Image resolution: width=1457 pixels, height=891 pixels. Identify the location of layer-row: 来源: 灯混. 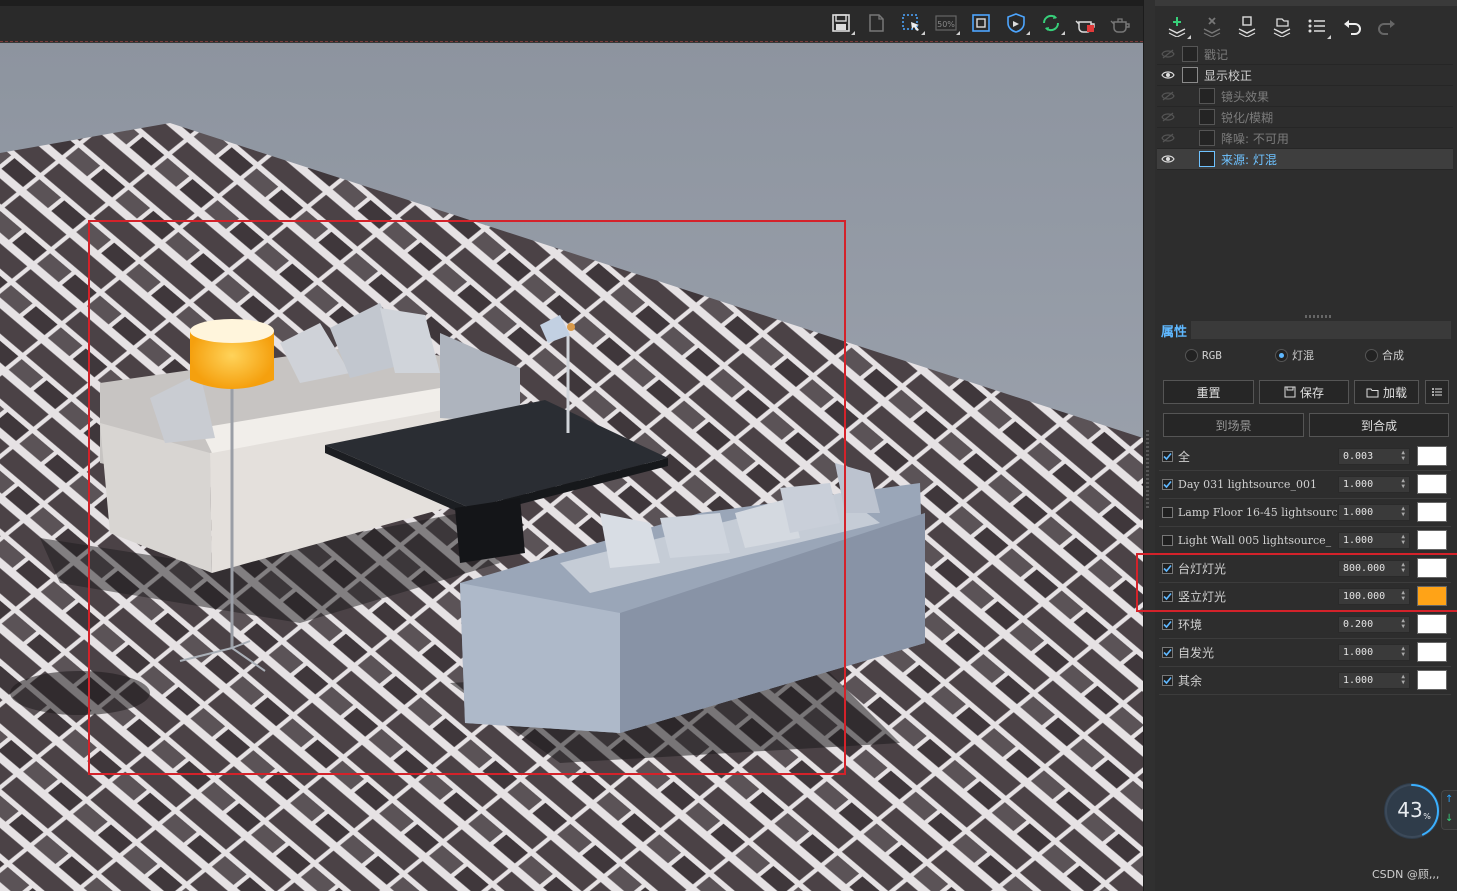
(1305, 159).